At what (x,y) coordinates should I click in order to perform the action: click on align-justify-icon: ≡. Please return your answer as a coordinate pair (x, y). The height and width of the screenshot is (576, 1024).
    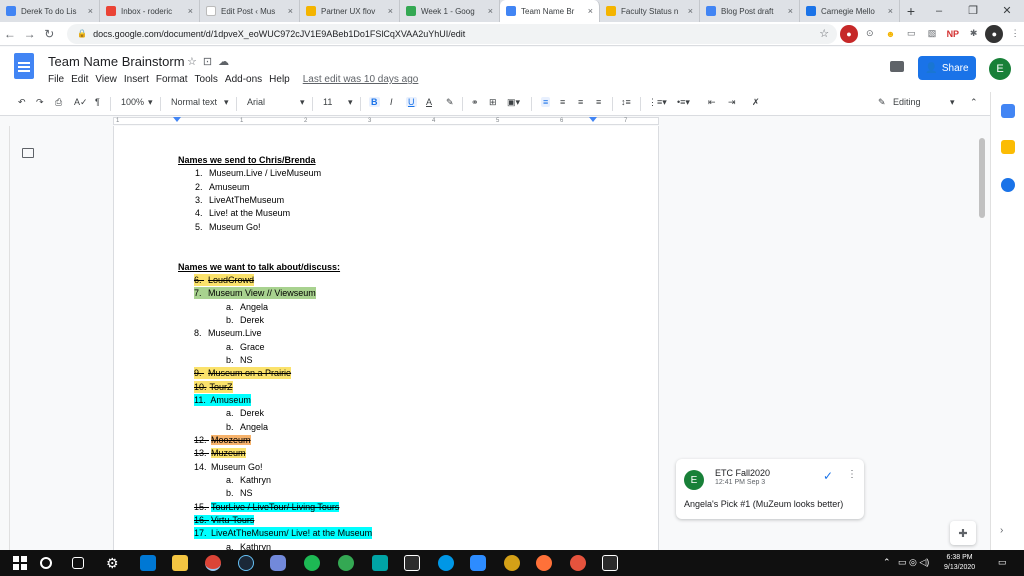
    Looking at the image, I should click on (598, 102).